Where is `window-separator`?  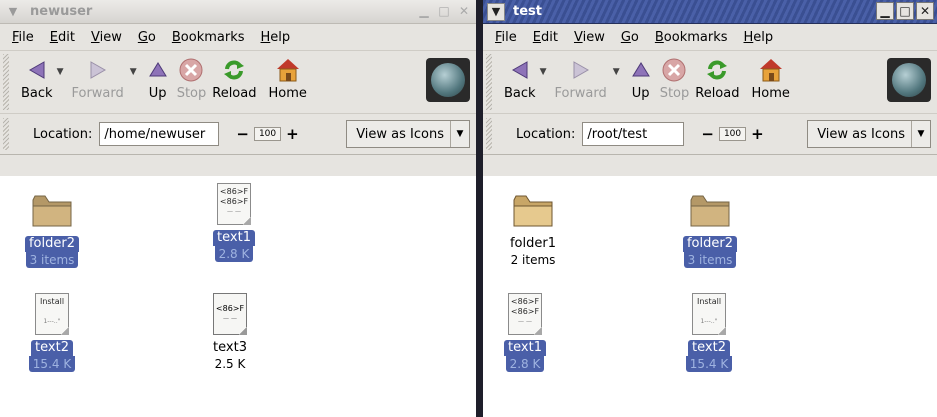 window-separator is located at coordinates (479, 208).